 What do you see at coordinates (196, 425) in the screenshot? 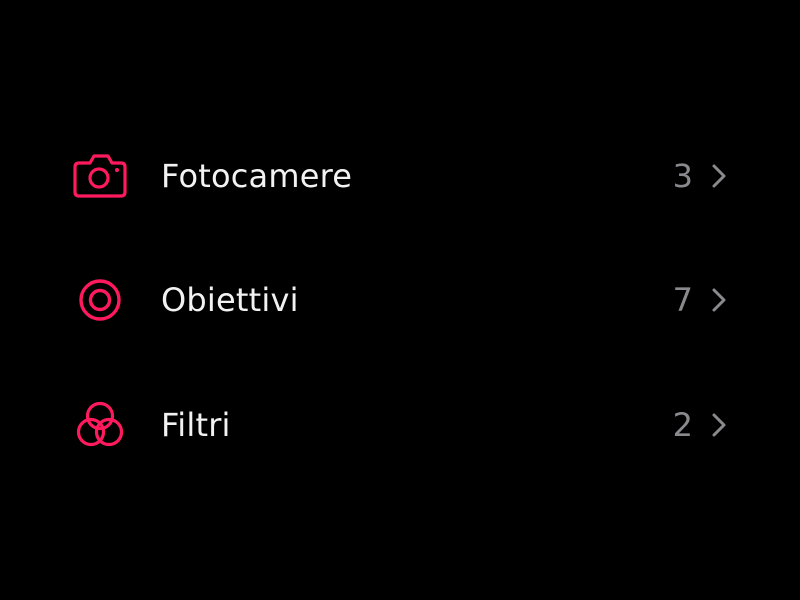
I see `category-label: Filtri` at bounding box center [196, 425].